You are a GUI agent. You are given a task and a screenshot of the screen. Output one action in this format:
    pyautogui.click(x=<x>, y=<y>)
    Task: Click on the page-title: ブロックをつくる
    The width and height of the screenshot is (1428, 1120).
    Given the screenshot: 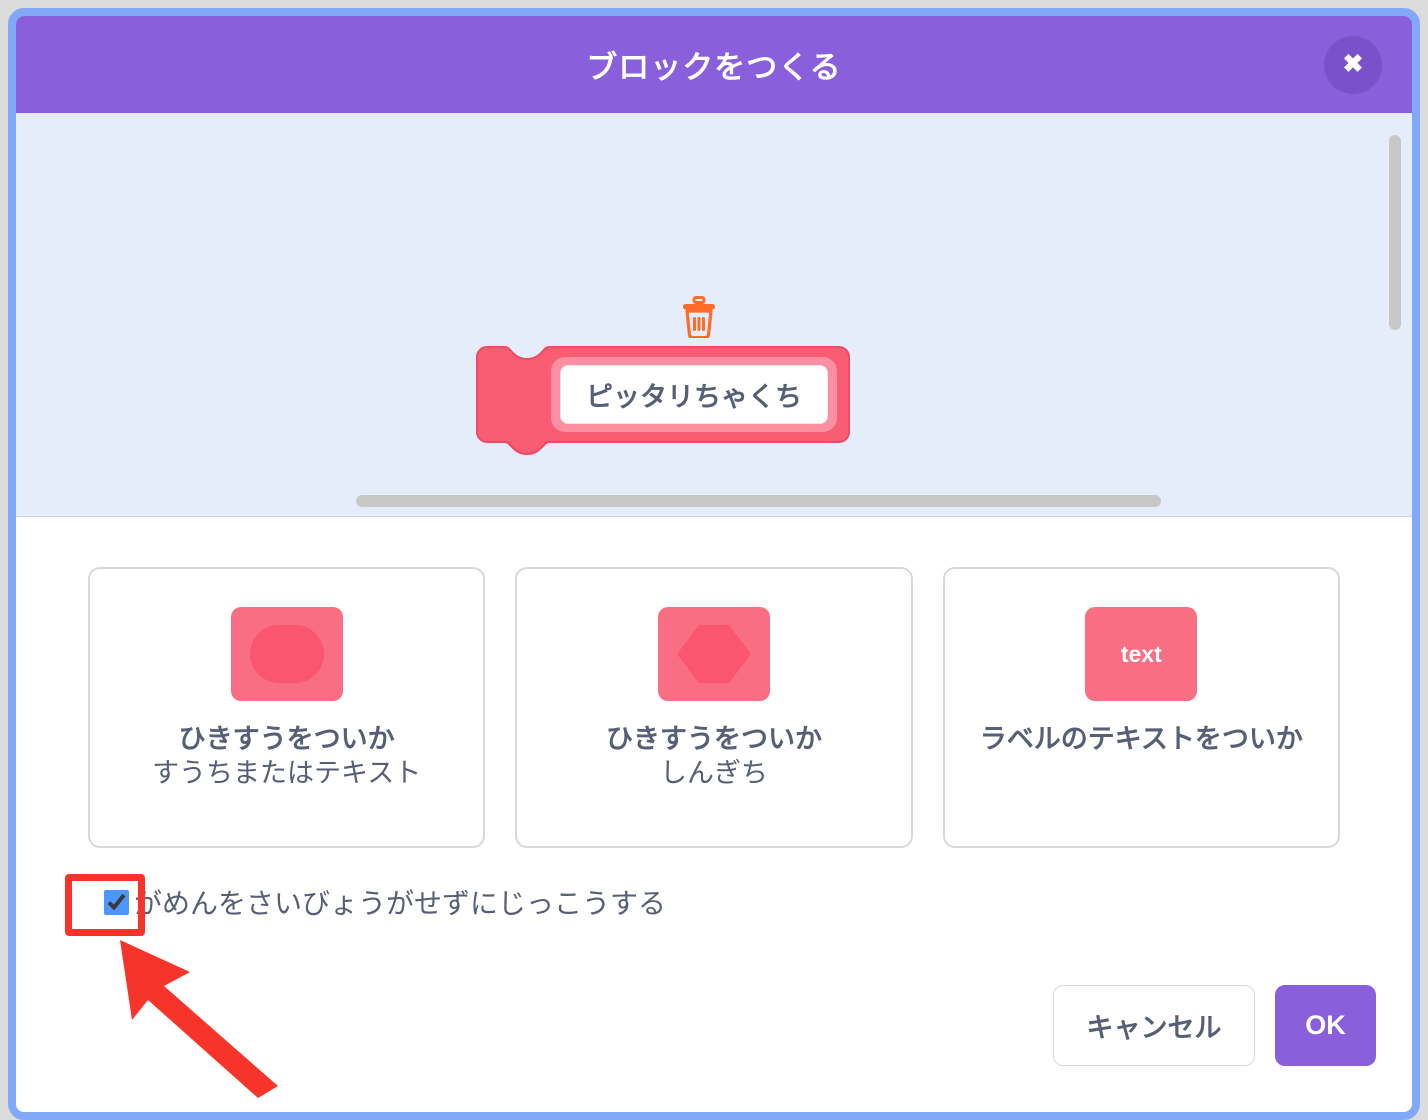 What is the action you would take?
    pyautogui.click(x=714, y=67)
    